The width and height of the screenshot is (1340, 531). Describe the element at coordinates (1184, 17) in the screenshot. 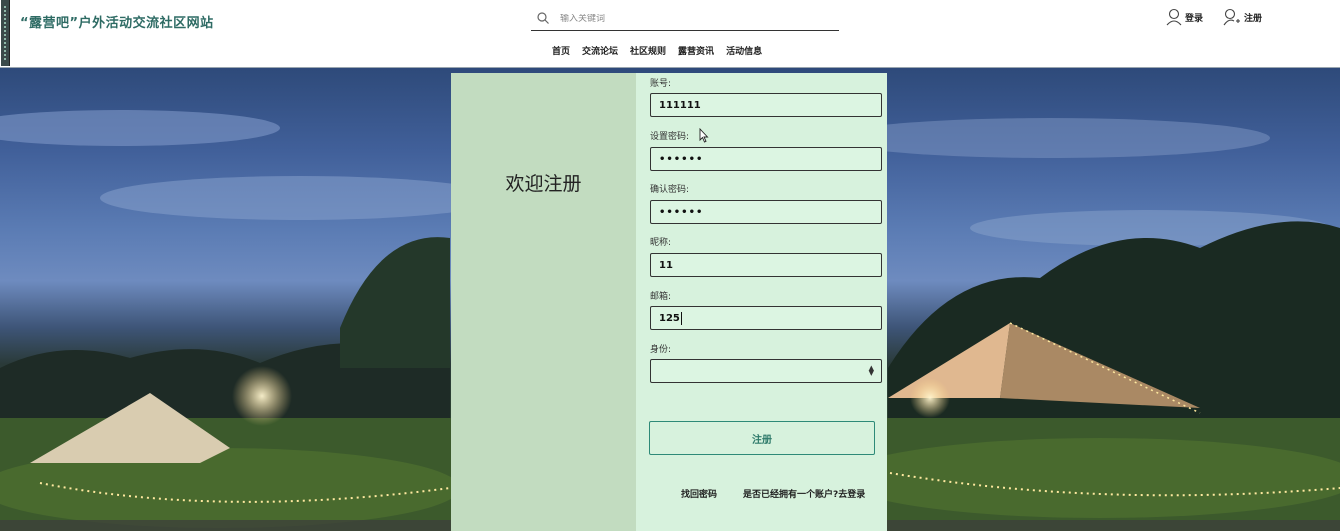

I see `login-link: 登录` at that location.